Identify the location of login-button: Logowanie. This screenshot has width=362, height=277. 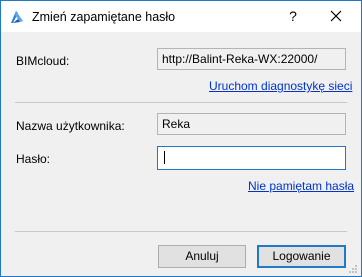
(301, 256).